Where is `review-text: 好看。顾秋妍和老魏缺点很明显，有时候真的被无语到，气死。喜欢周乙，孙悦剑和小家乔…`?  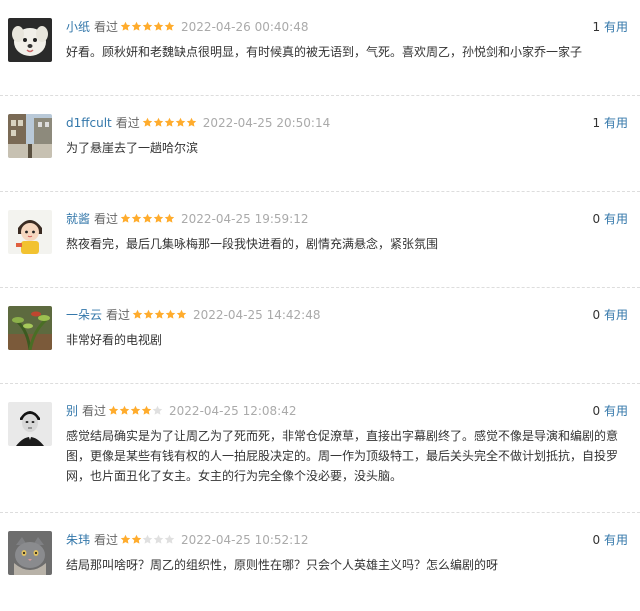 review-text: 好看。顾秋妍和老魏缺点很明显，有时候真的被无语到，气死。喜欢周乙，孙悦剑和小家乔… is located at coordinates (324, 52).